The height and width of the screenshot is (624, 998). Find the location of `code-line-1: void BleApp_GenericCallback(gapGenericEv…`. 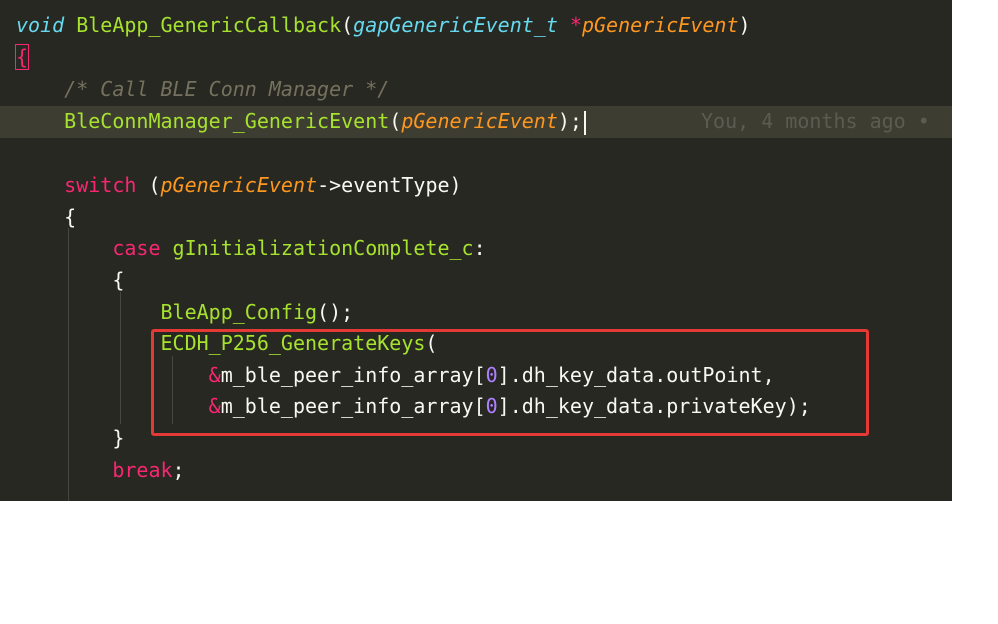

code-line-1: void BleApp_GenericCallback(gapGenericEv… is located at coordinates (375, 26).